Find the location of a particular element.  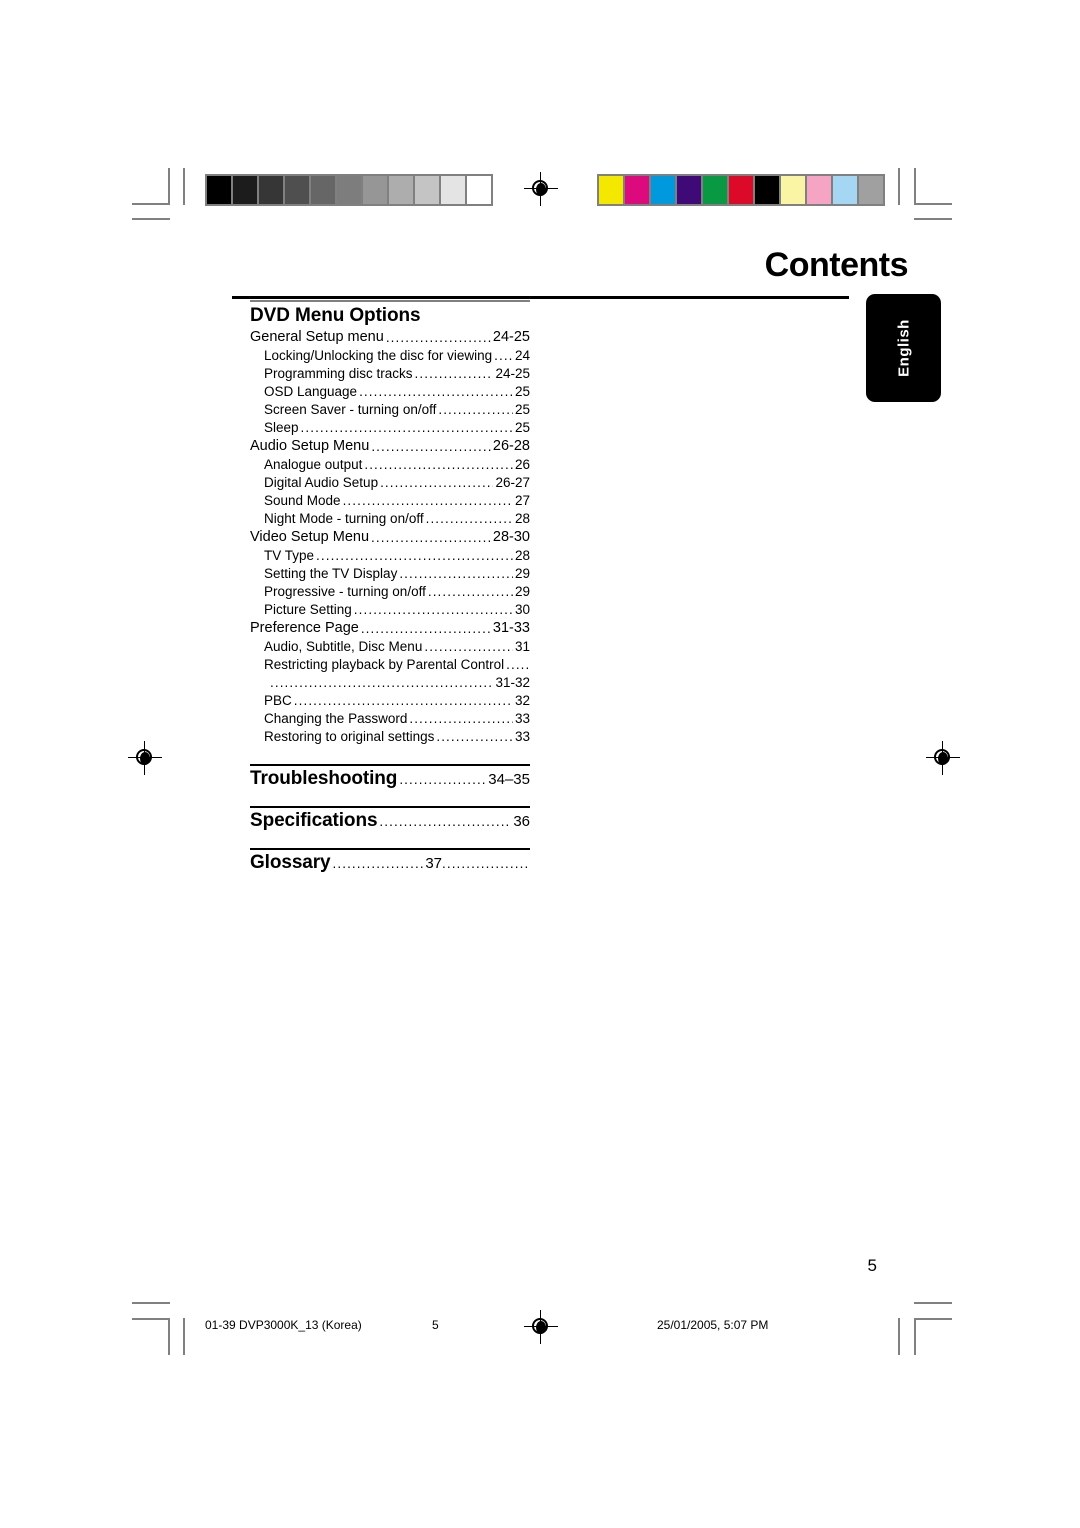

crop-mark-bottom-right-v is located at coordinates (915, 1336).